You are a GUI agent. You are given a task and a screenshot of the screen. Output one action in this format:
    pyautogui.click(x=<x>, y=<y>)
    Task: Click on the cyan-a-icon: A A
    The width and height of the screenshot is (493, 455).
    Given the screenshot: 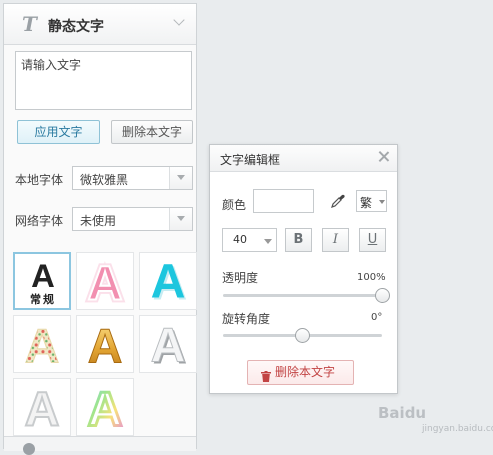 What is the action you would take?
    pyautogui.click(x=169, y=281)
    